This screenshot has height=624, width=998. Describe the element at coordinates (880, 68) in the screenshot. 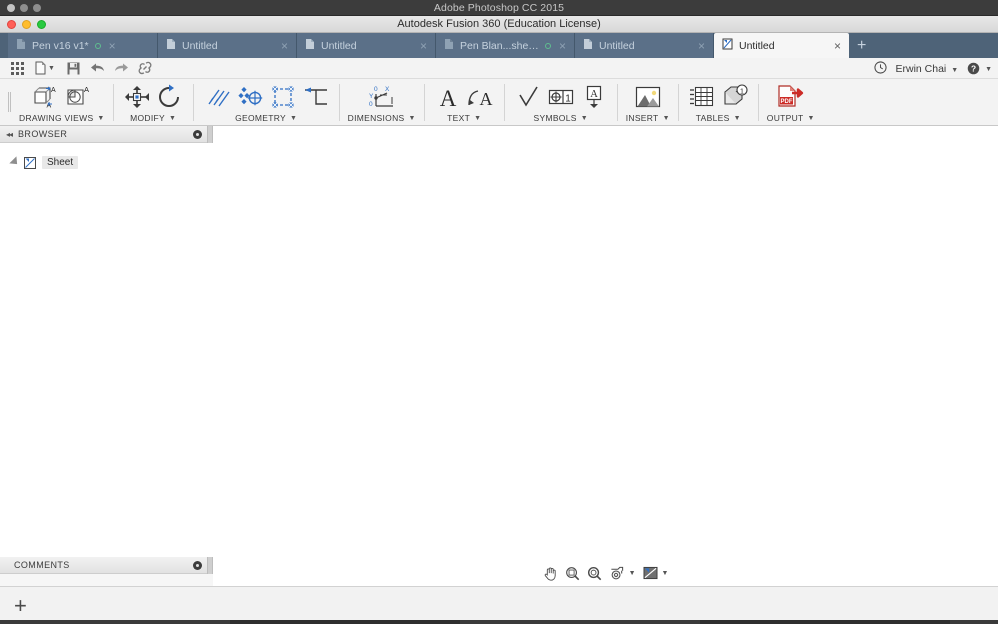

I see `clock-icon` at that location.